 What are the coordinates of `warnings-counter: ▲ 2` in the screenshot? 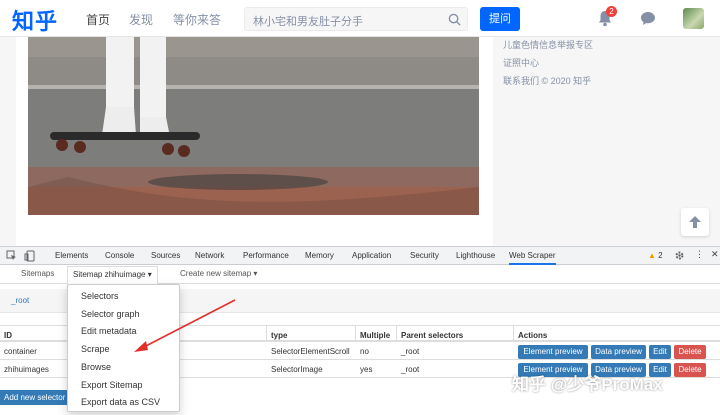 It's located at (655, 255).